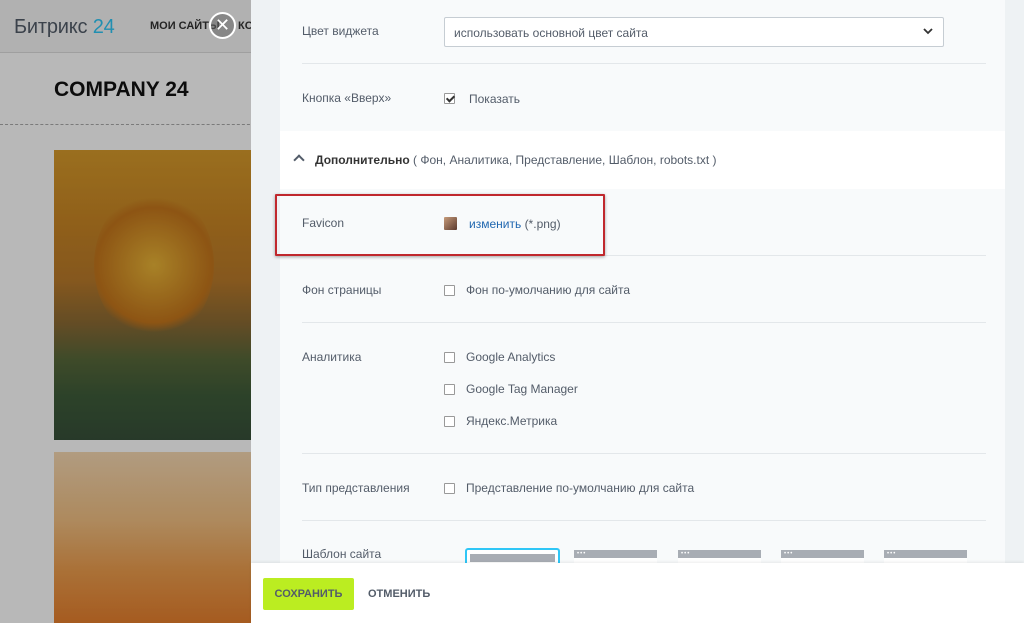 The height and width of the screenshot is (623, 1024). What do you see at coordinates (580, 488) in the screenshot?
I see `view-type-checkbox-label: Представление по-умолчанию для сайта` at bounding box center [580, 488].